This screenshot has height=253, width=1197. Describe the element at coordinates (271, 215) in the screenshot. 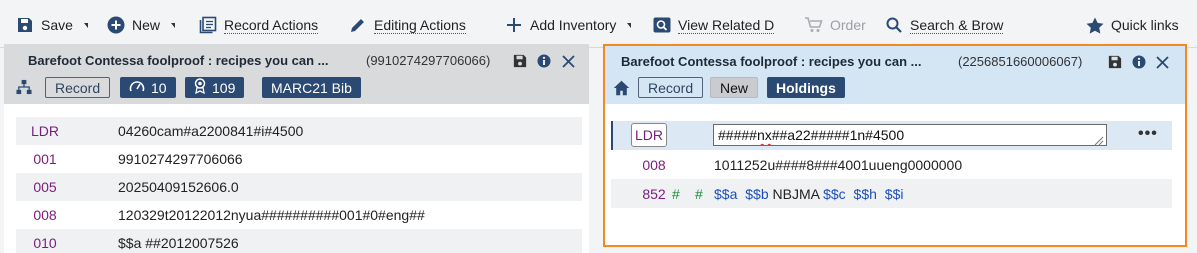

I see `field-value: 120329t20122012nyua##########001#0#eng##` at that location.